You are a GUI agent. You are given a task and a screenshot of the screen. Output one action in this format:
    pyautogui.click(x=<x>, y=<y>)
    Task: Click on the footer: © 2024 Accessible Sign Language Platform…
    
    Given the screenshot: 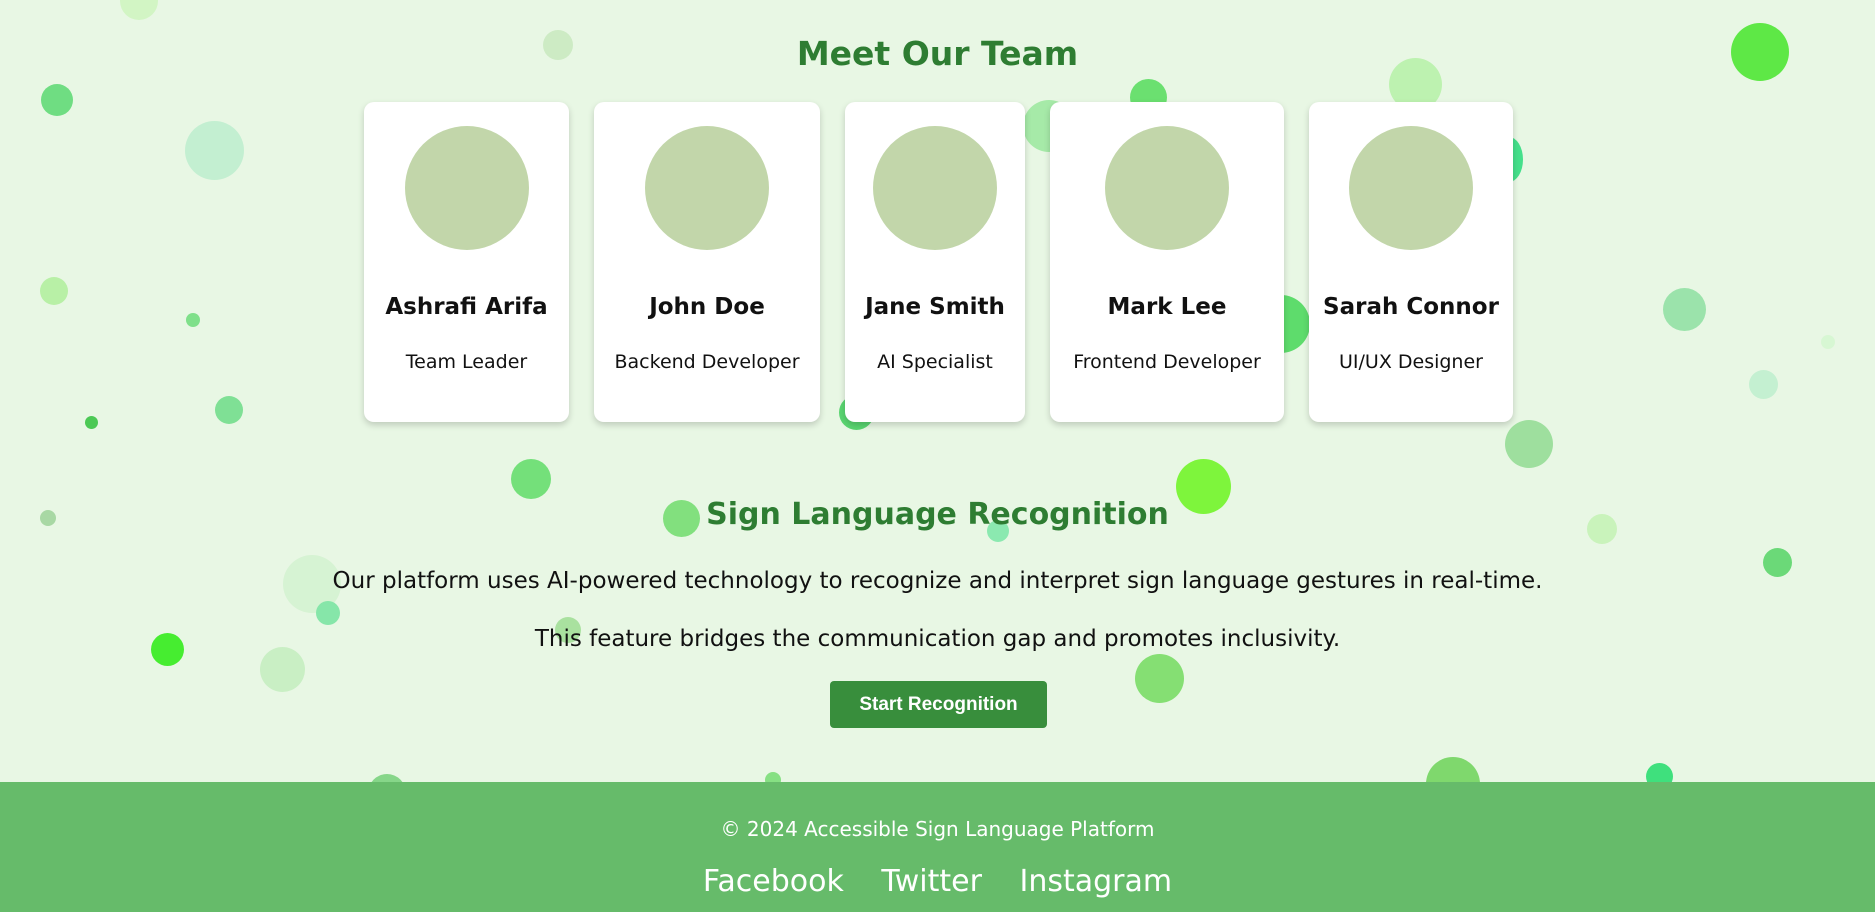 What is the action you would take?
    pyautogui.click(x=937, y=847)
    